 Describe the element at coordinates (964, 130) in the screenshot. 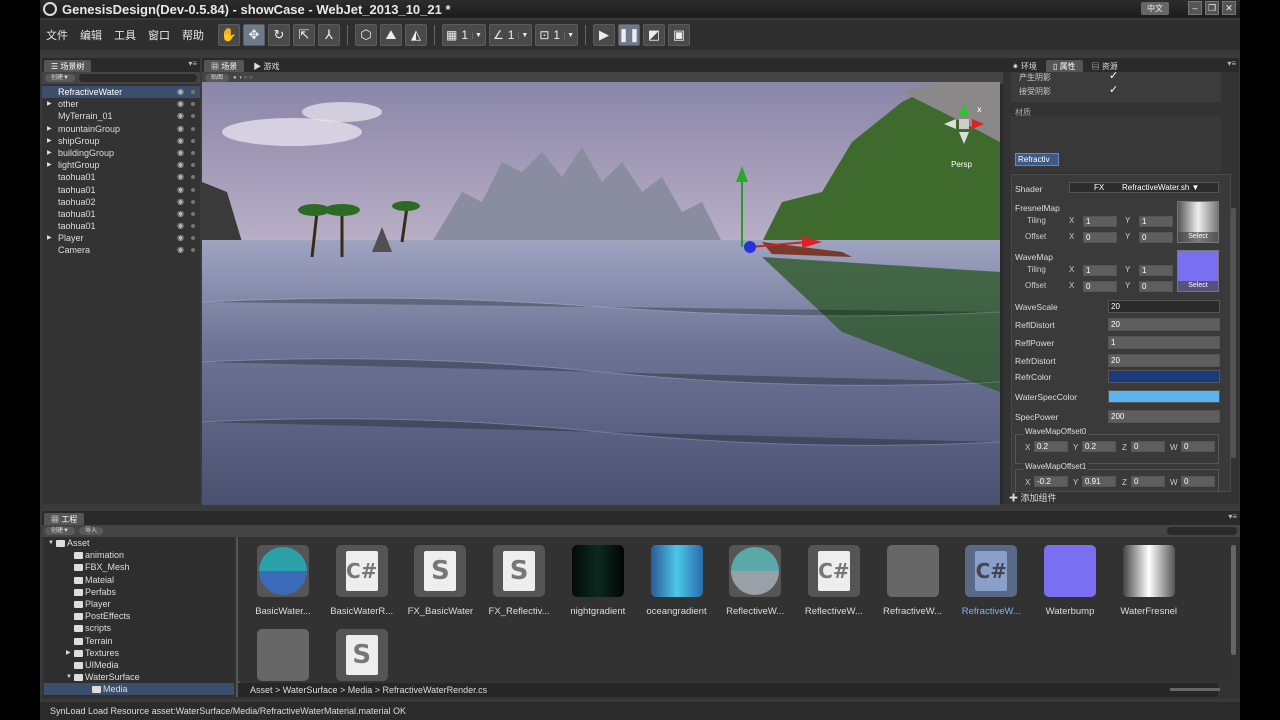

I see `orientation-gizmo-icon: x` at that location.